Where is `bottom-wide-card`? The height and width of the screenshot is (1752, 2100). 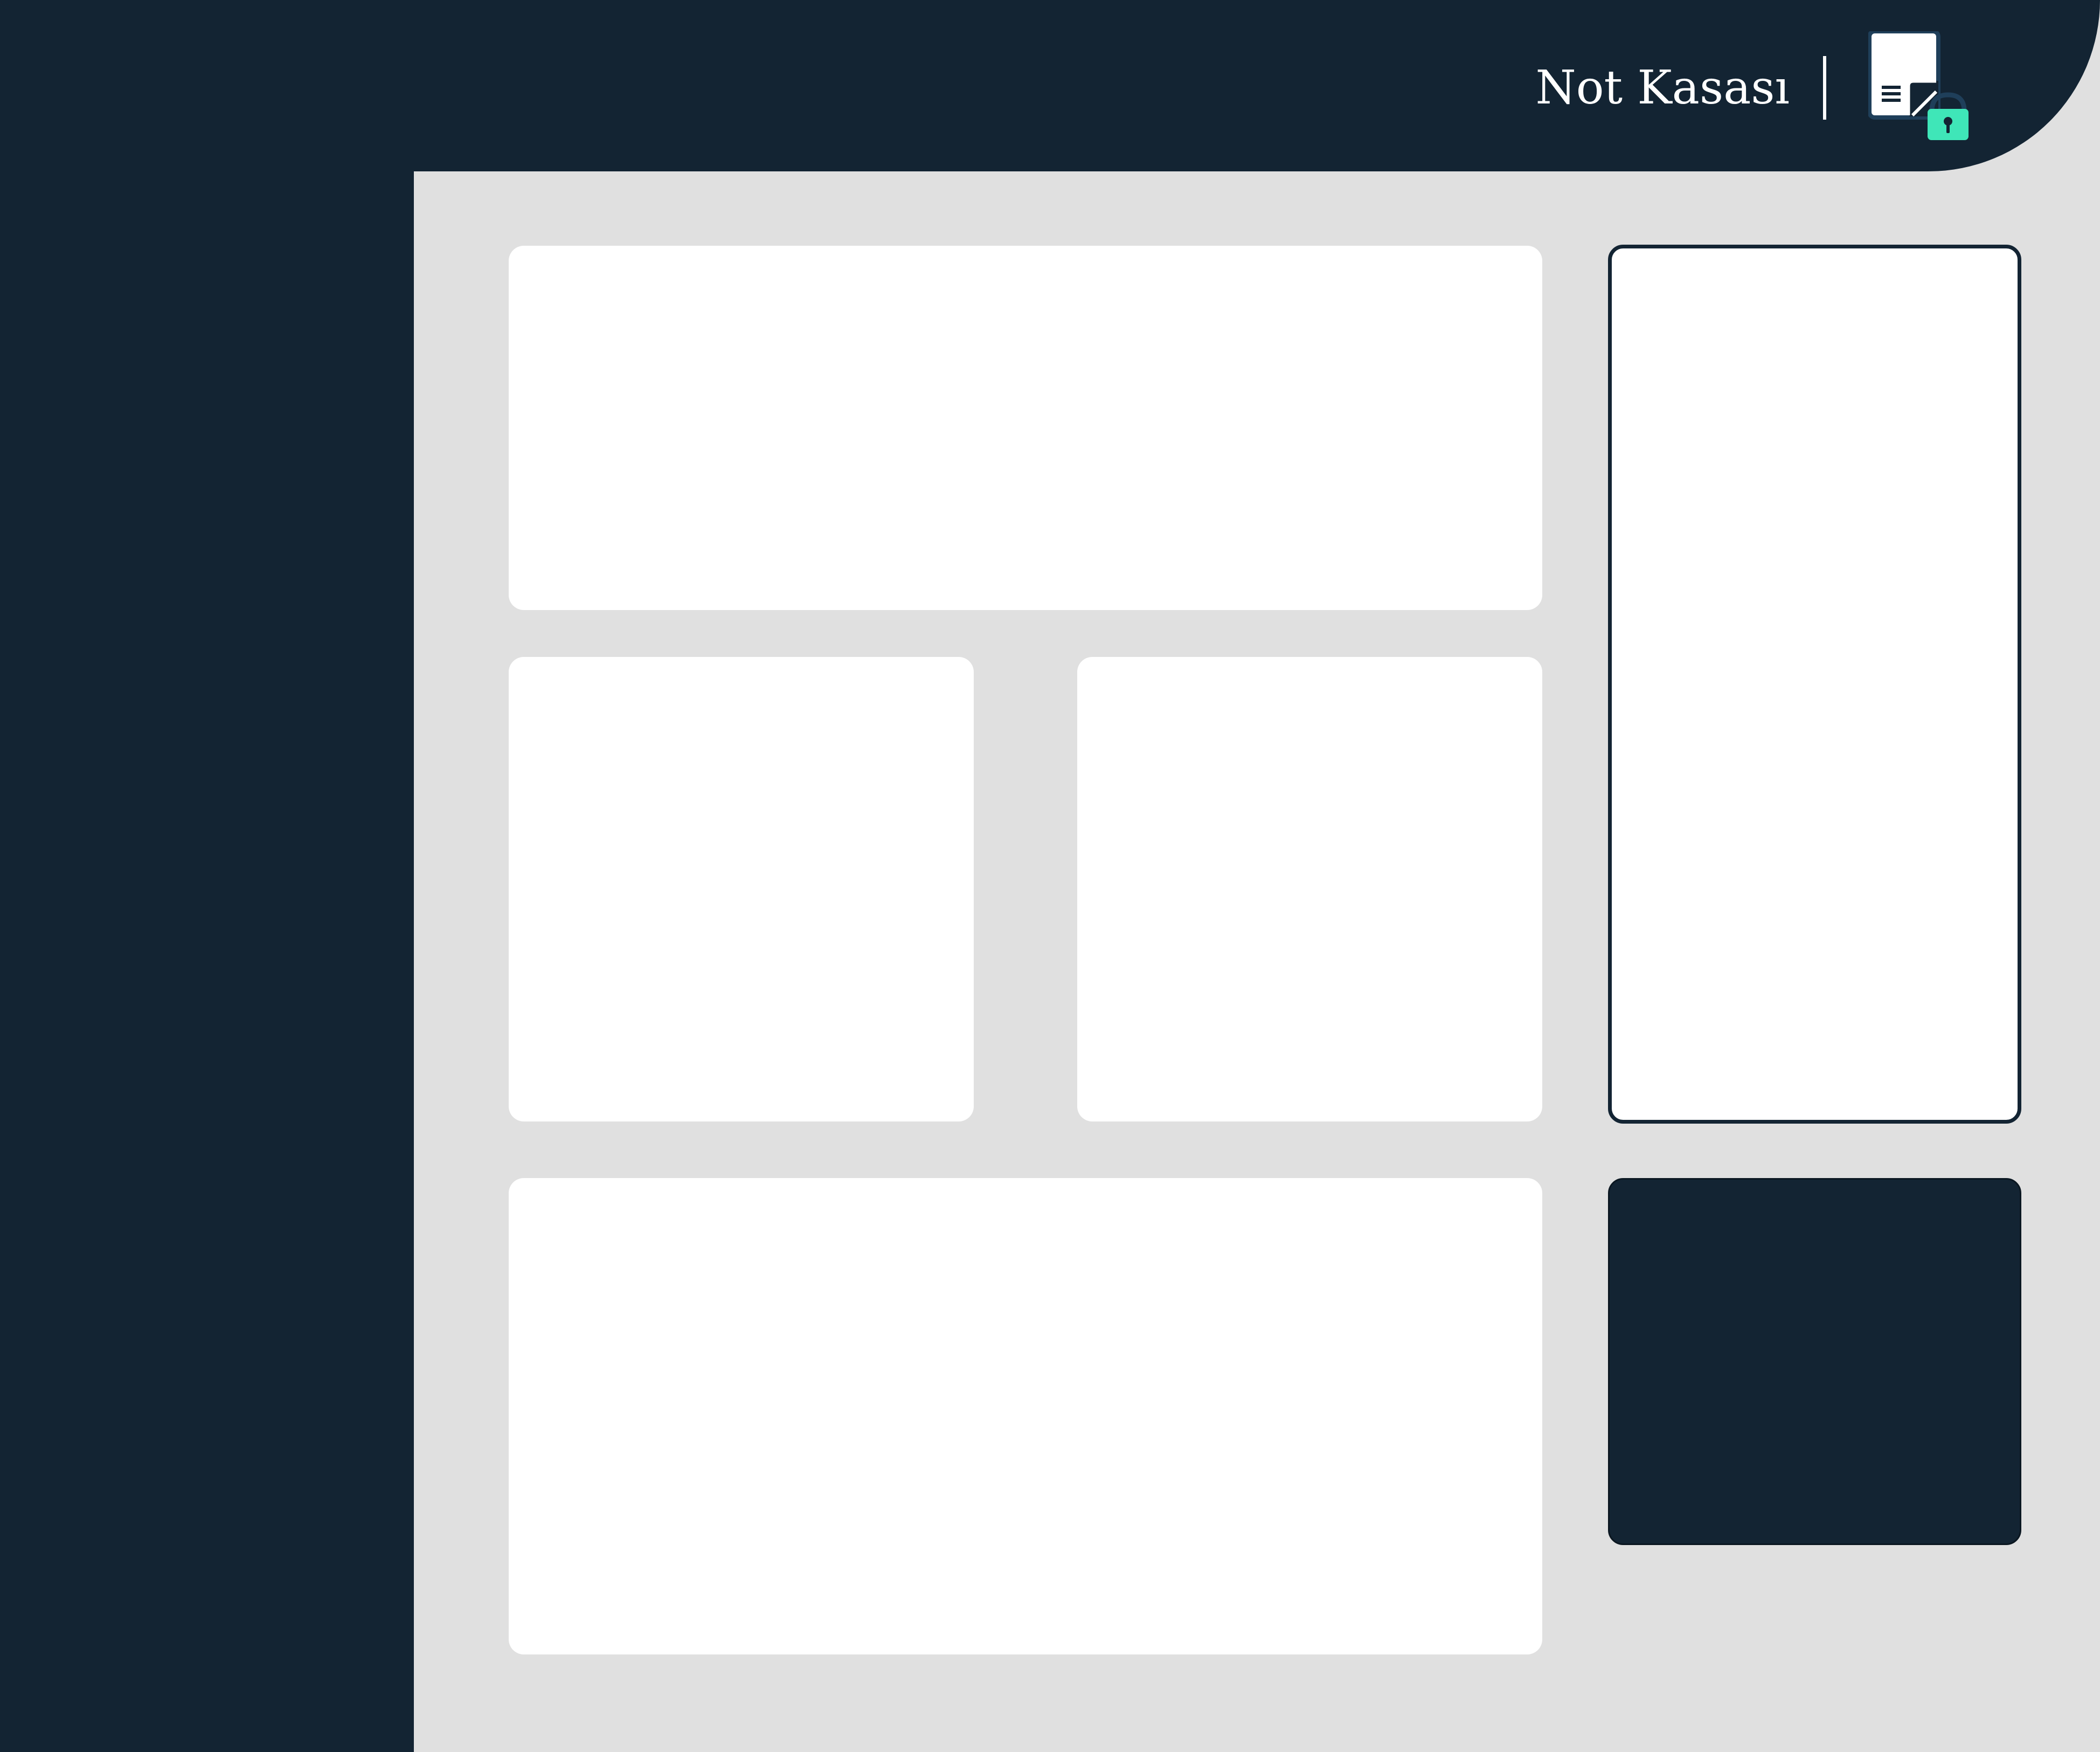 bottom-wide-card is located at coordinates (1025, 1416).